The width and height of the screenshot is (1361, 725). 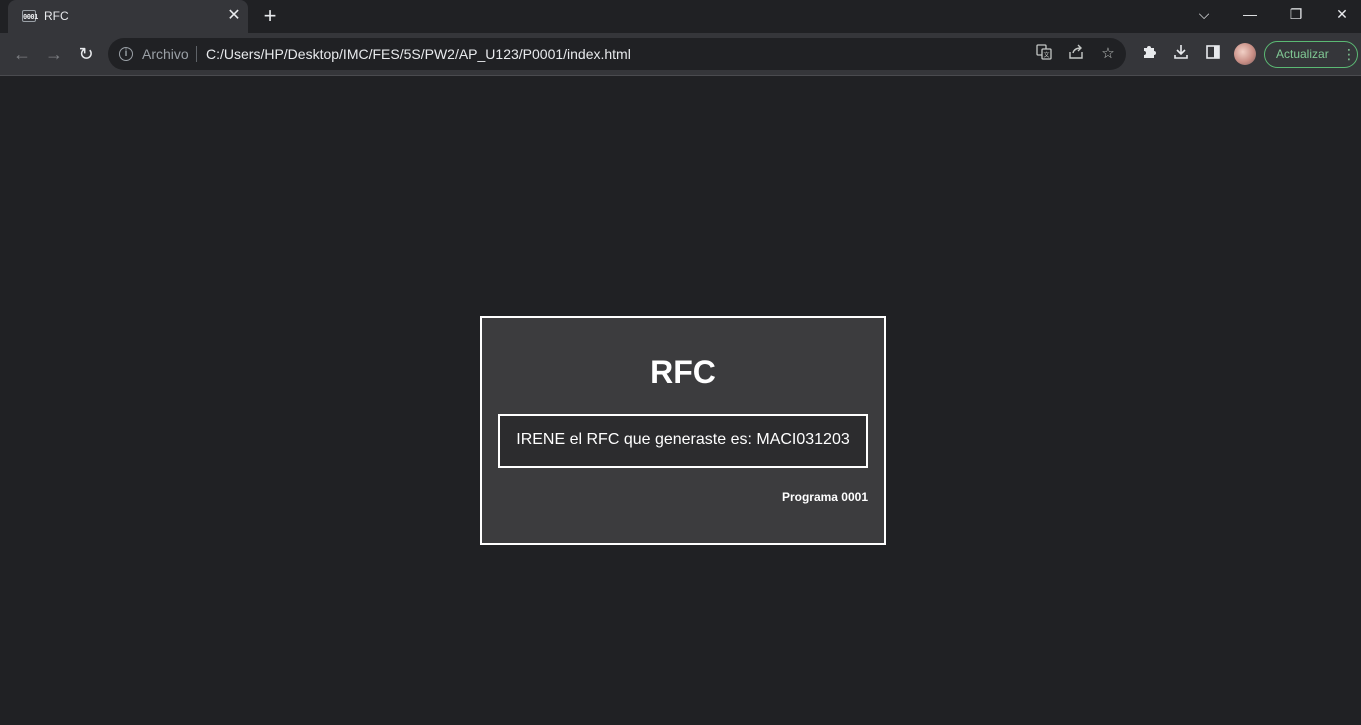 I want to click on star-icon: ☆, so click(x=1108, y=54).